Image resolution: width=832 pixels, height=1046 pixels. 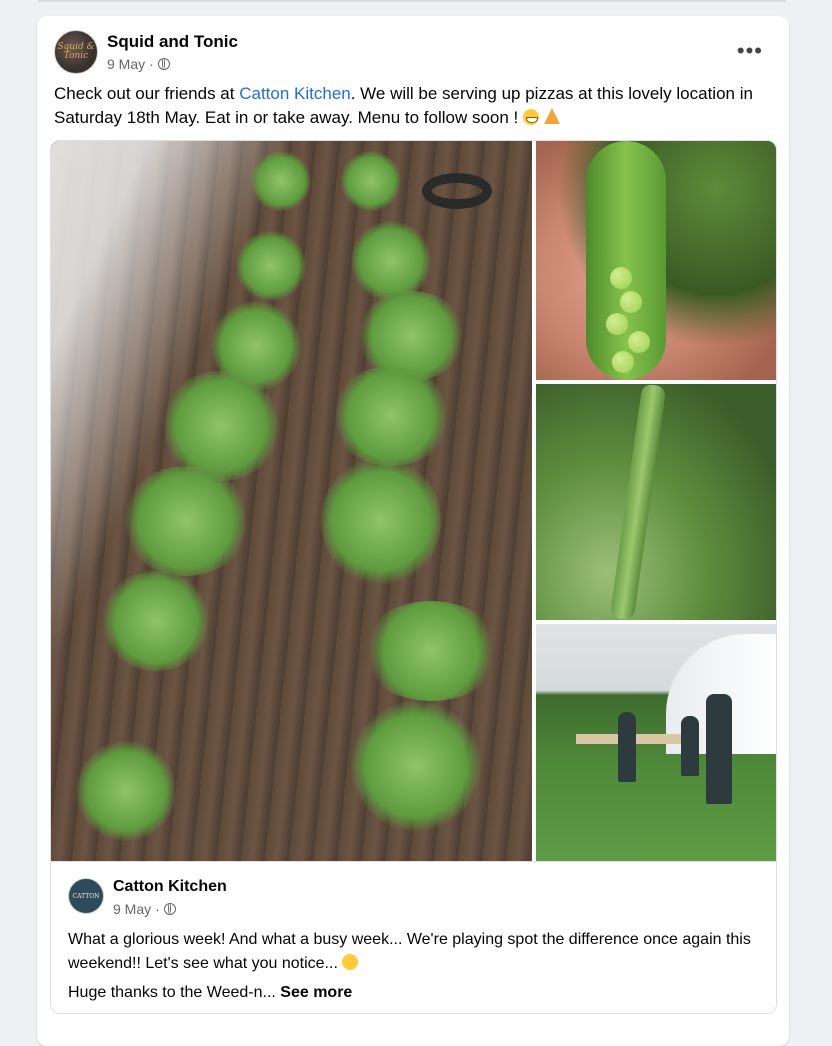 What do you see at coordinates (412, 1) in the screenshot?
I see `previous-post-edge` at bounding box center [412, 1].